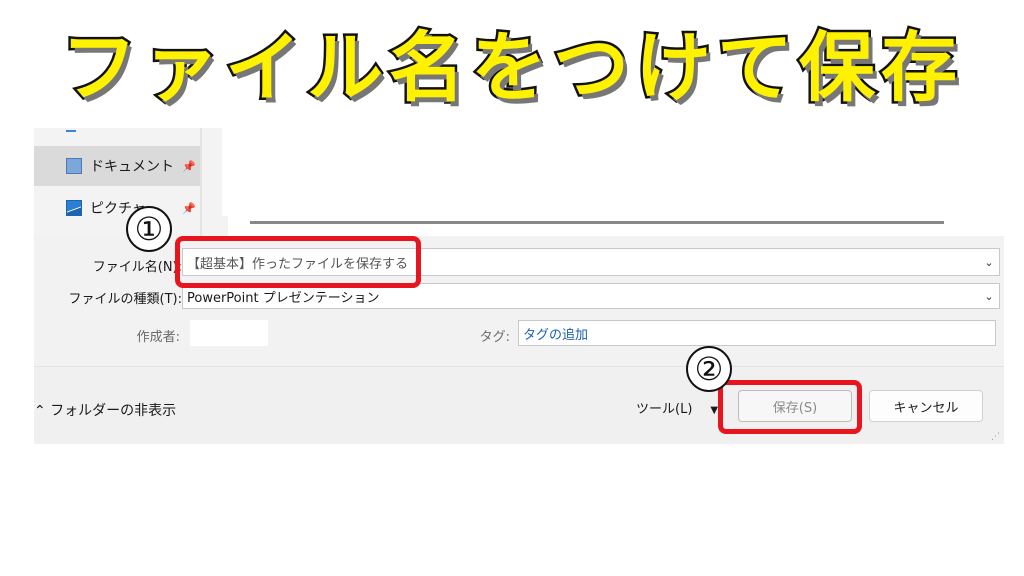  I want to click on page-headline: ファイル名をつけて保存, so click(511, 68).